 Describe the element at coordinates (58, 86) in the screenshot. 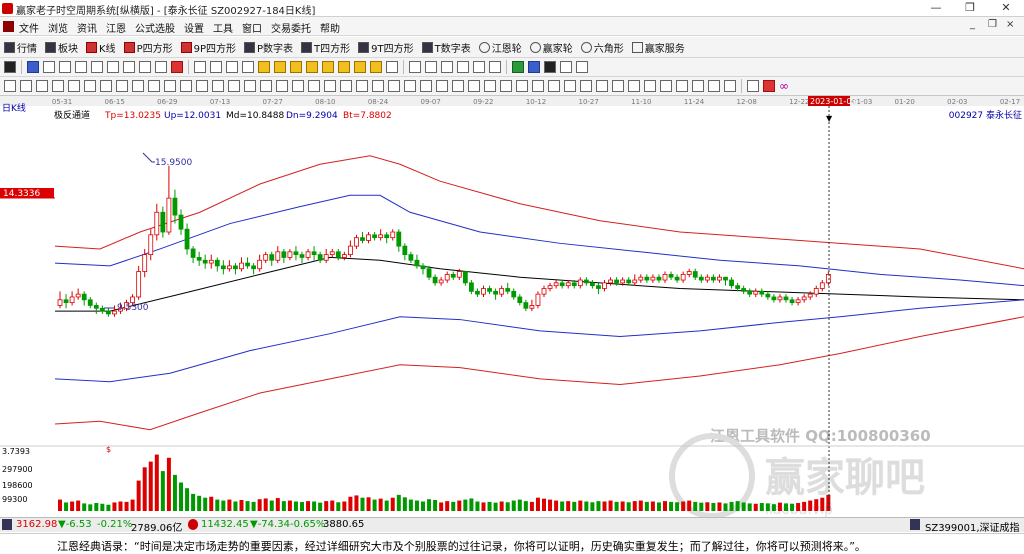

I see `analysis-tool-4-icon` at that location.